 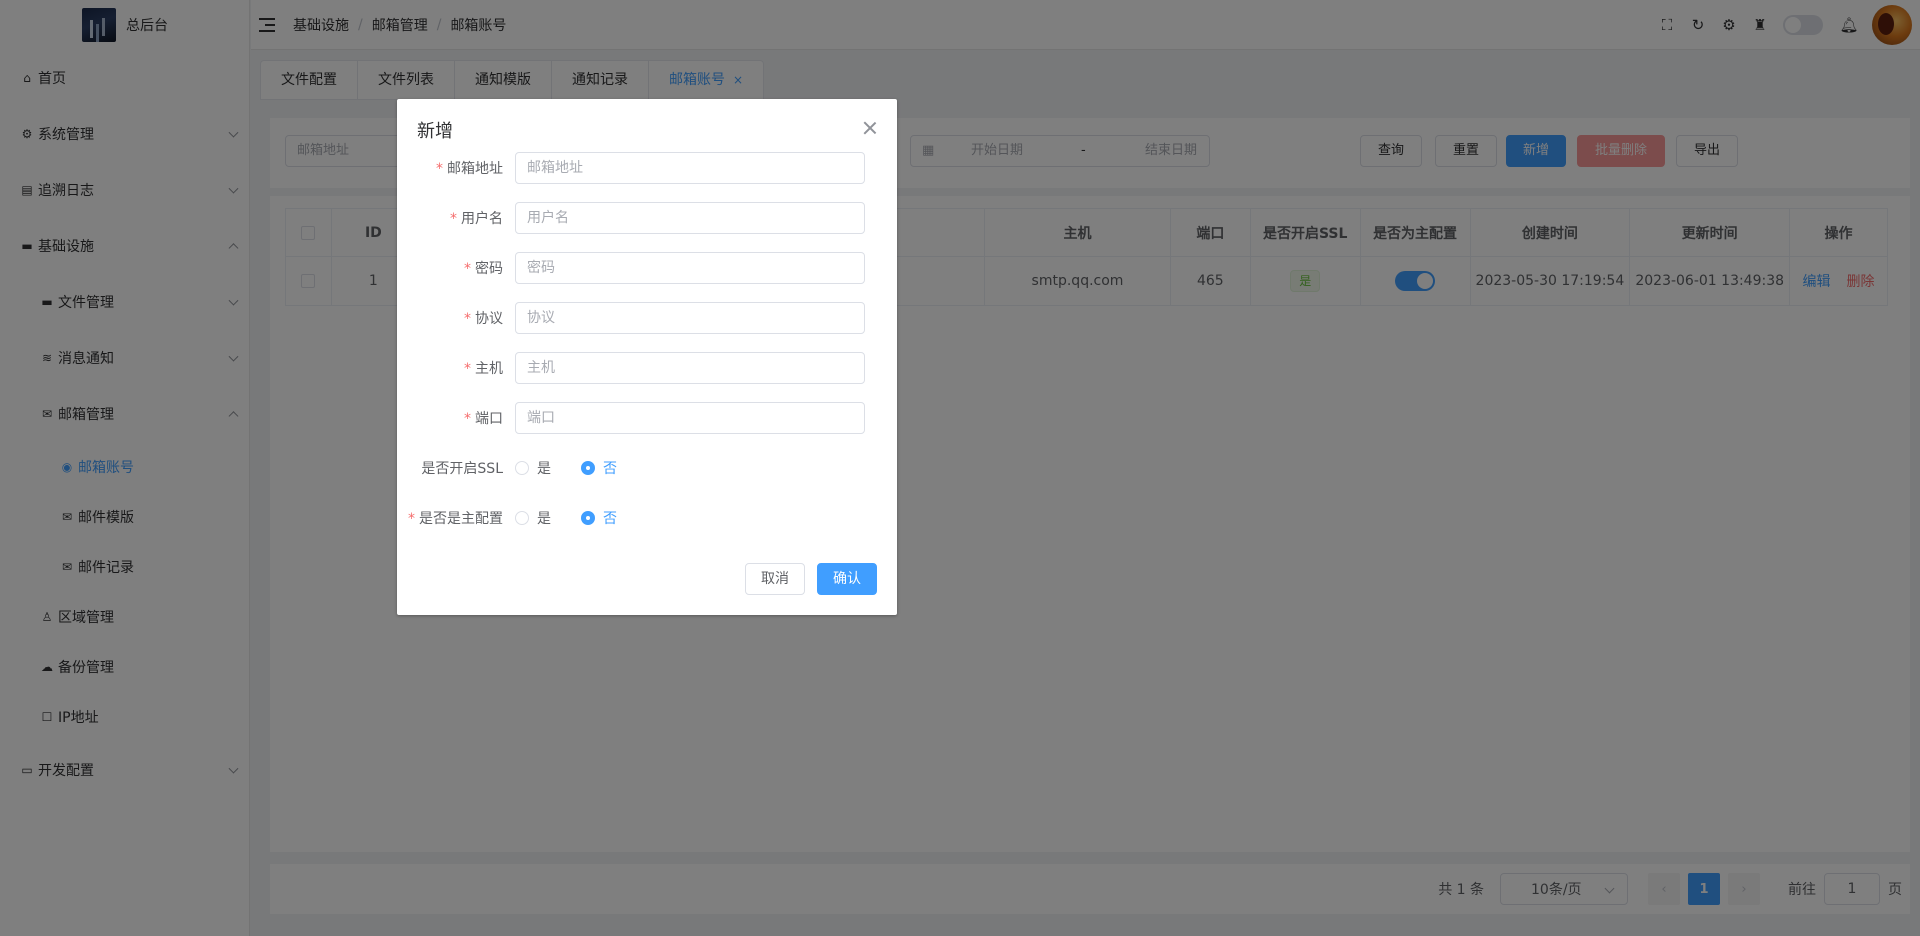 I want to click on form-label: * 邮箱地址, so click(x=456, y=168).